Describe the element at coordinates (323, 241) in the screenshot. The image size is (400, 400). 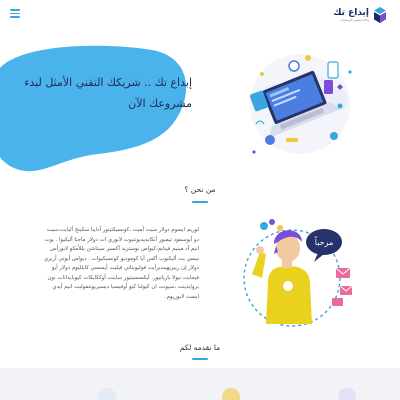
I see `speech-bubble-text: مرحباً` at that location.